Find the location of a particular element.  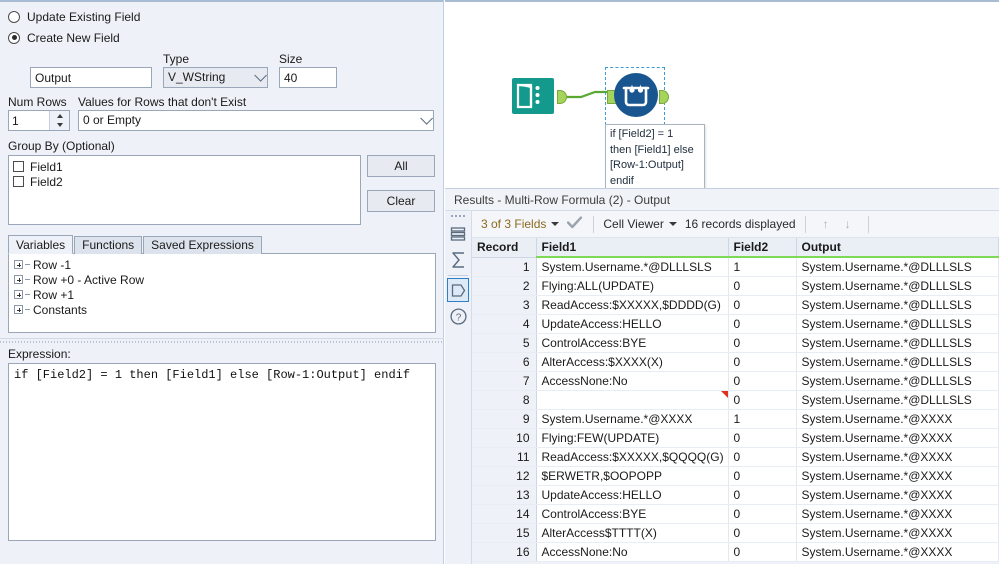

table-row: 16 AccessNone:No 0 System.Username.*@XXXX is located at coordinates (735, 552).